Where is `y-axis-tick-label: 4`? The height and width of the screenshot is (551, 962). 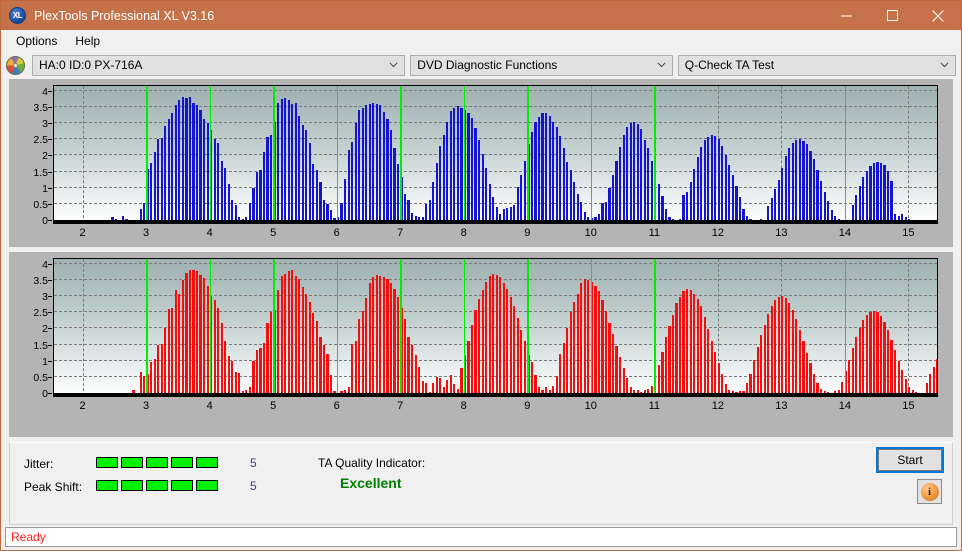
y-axis-tick-label: 4 is located at coordinates (45, 264).